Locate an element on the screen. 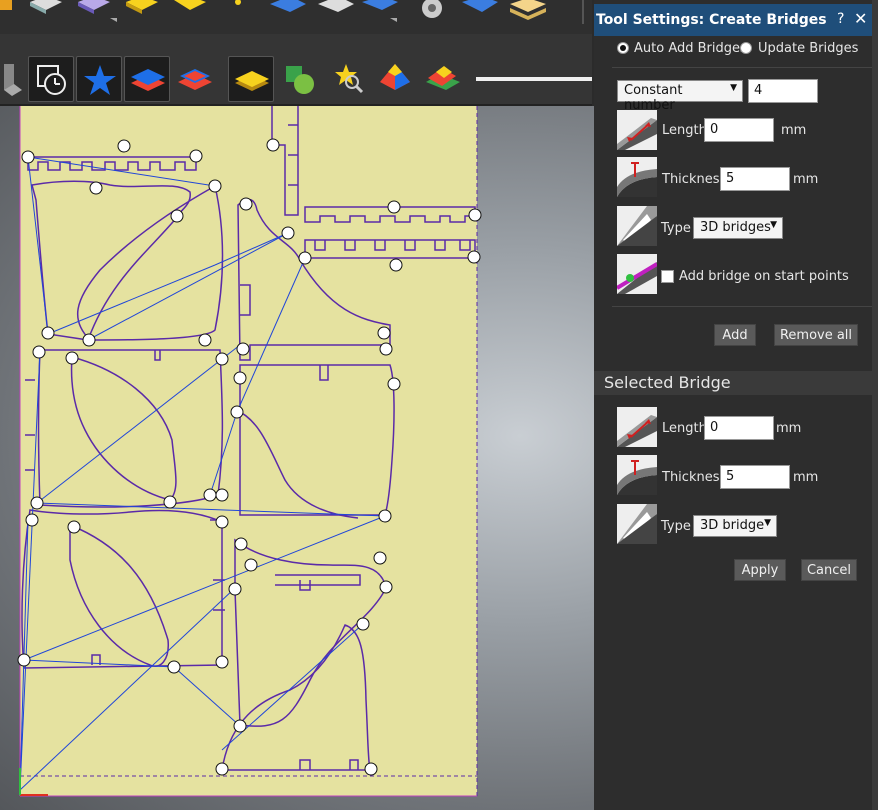 The image size is (878, 810). selected-bridge-type-value: 3D bridge is located at coordinates (732, 525).